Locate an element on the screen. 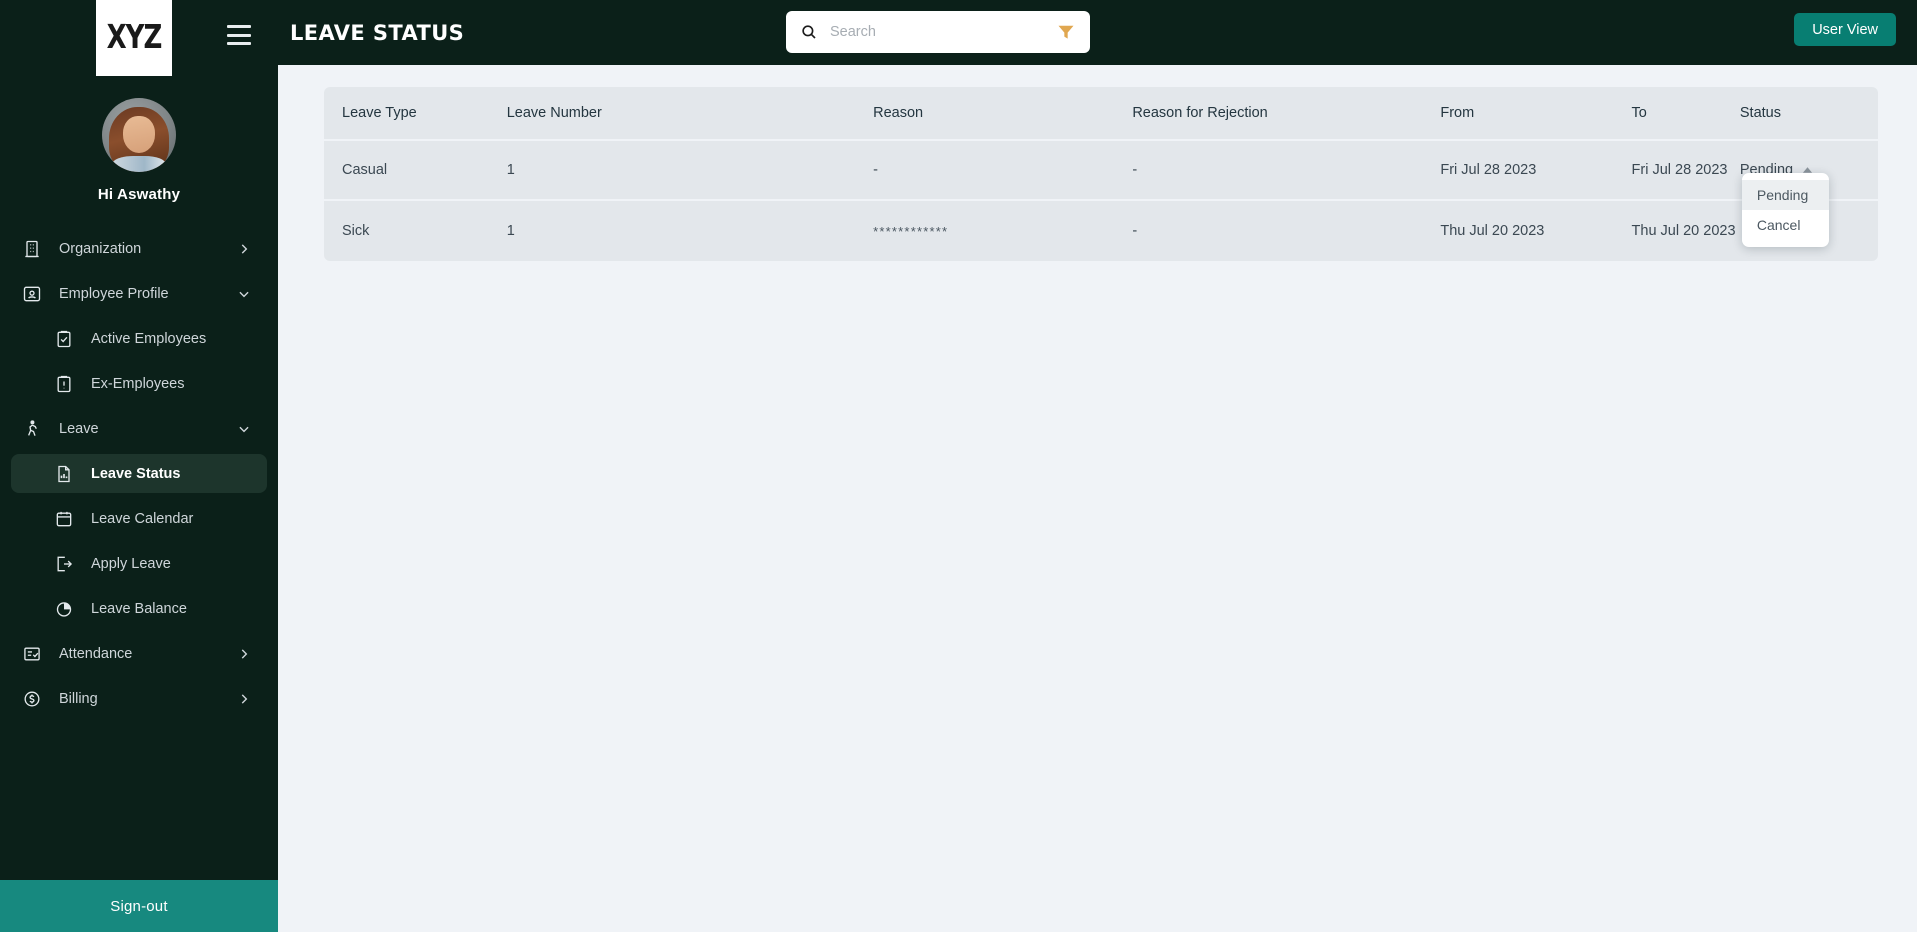 The height and width of the screenshot is (932, 1917). walking-person-icon is located at coordinates (32, 429).